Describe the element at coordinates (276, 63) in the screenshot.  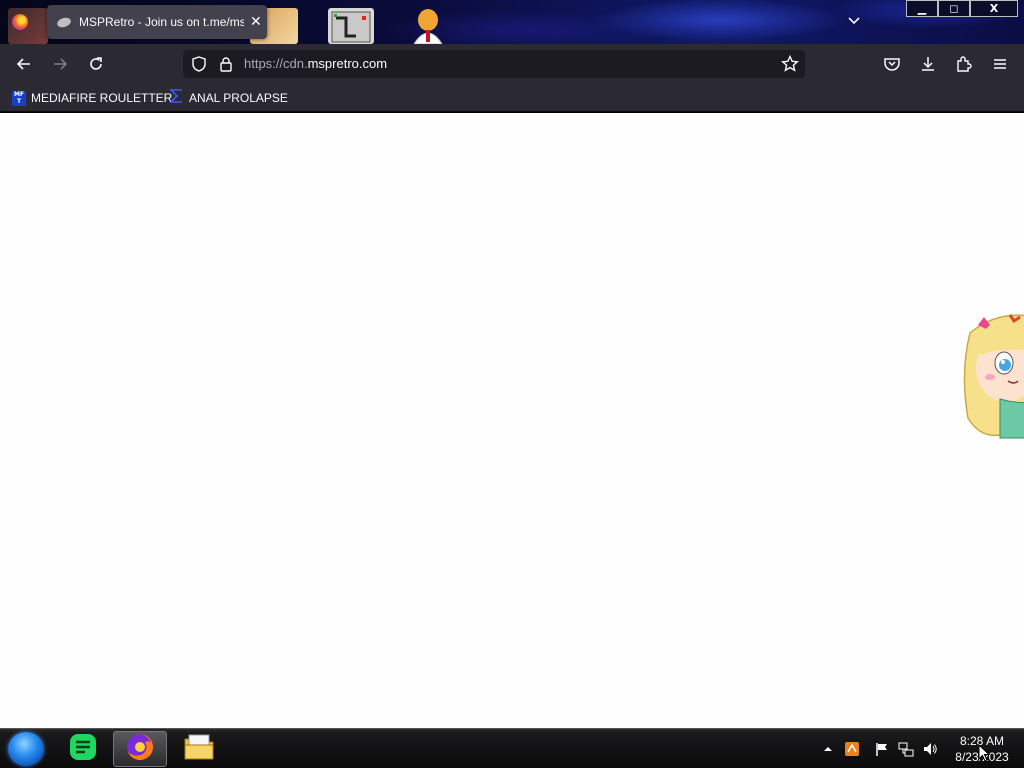
I see `url-prefix: https://cdn.` at that location.